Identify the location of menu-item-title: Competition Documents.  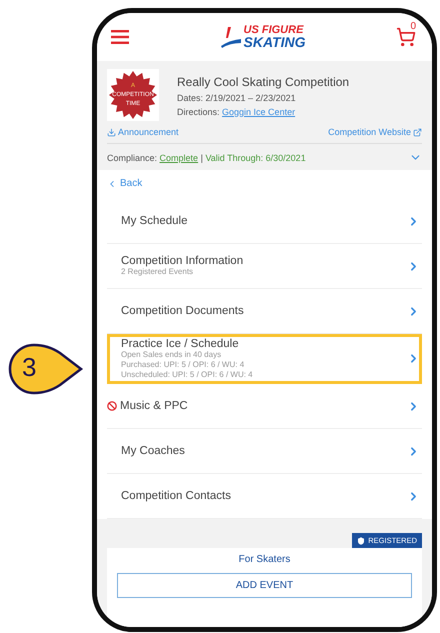
(182, 311).